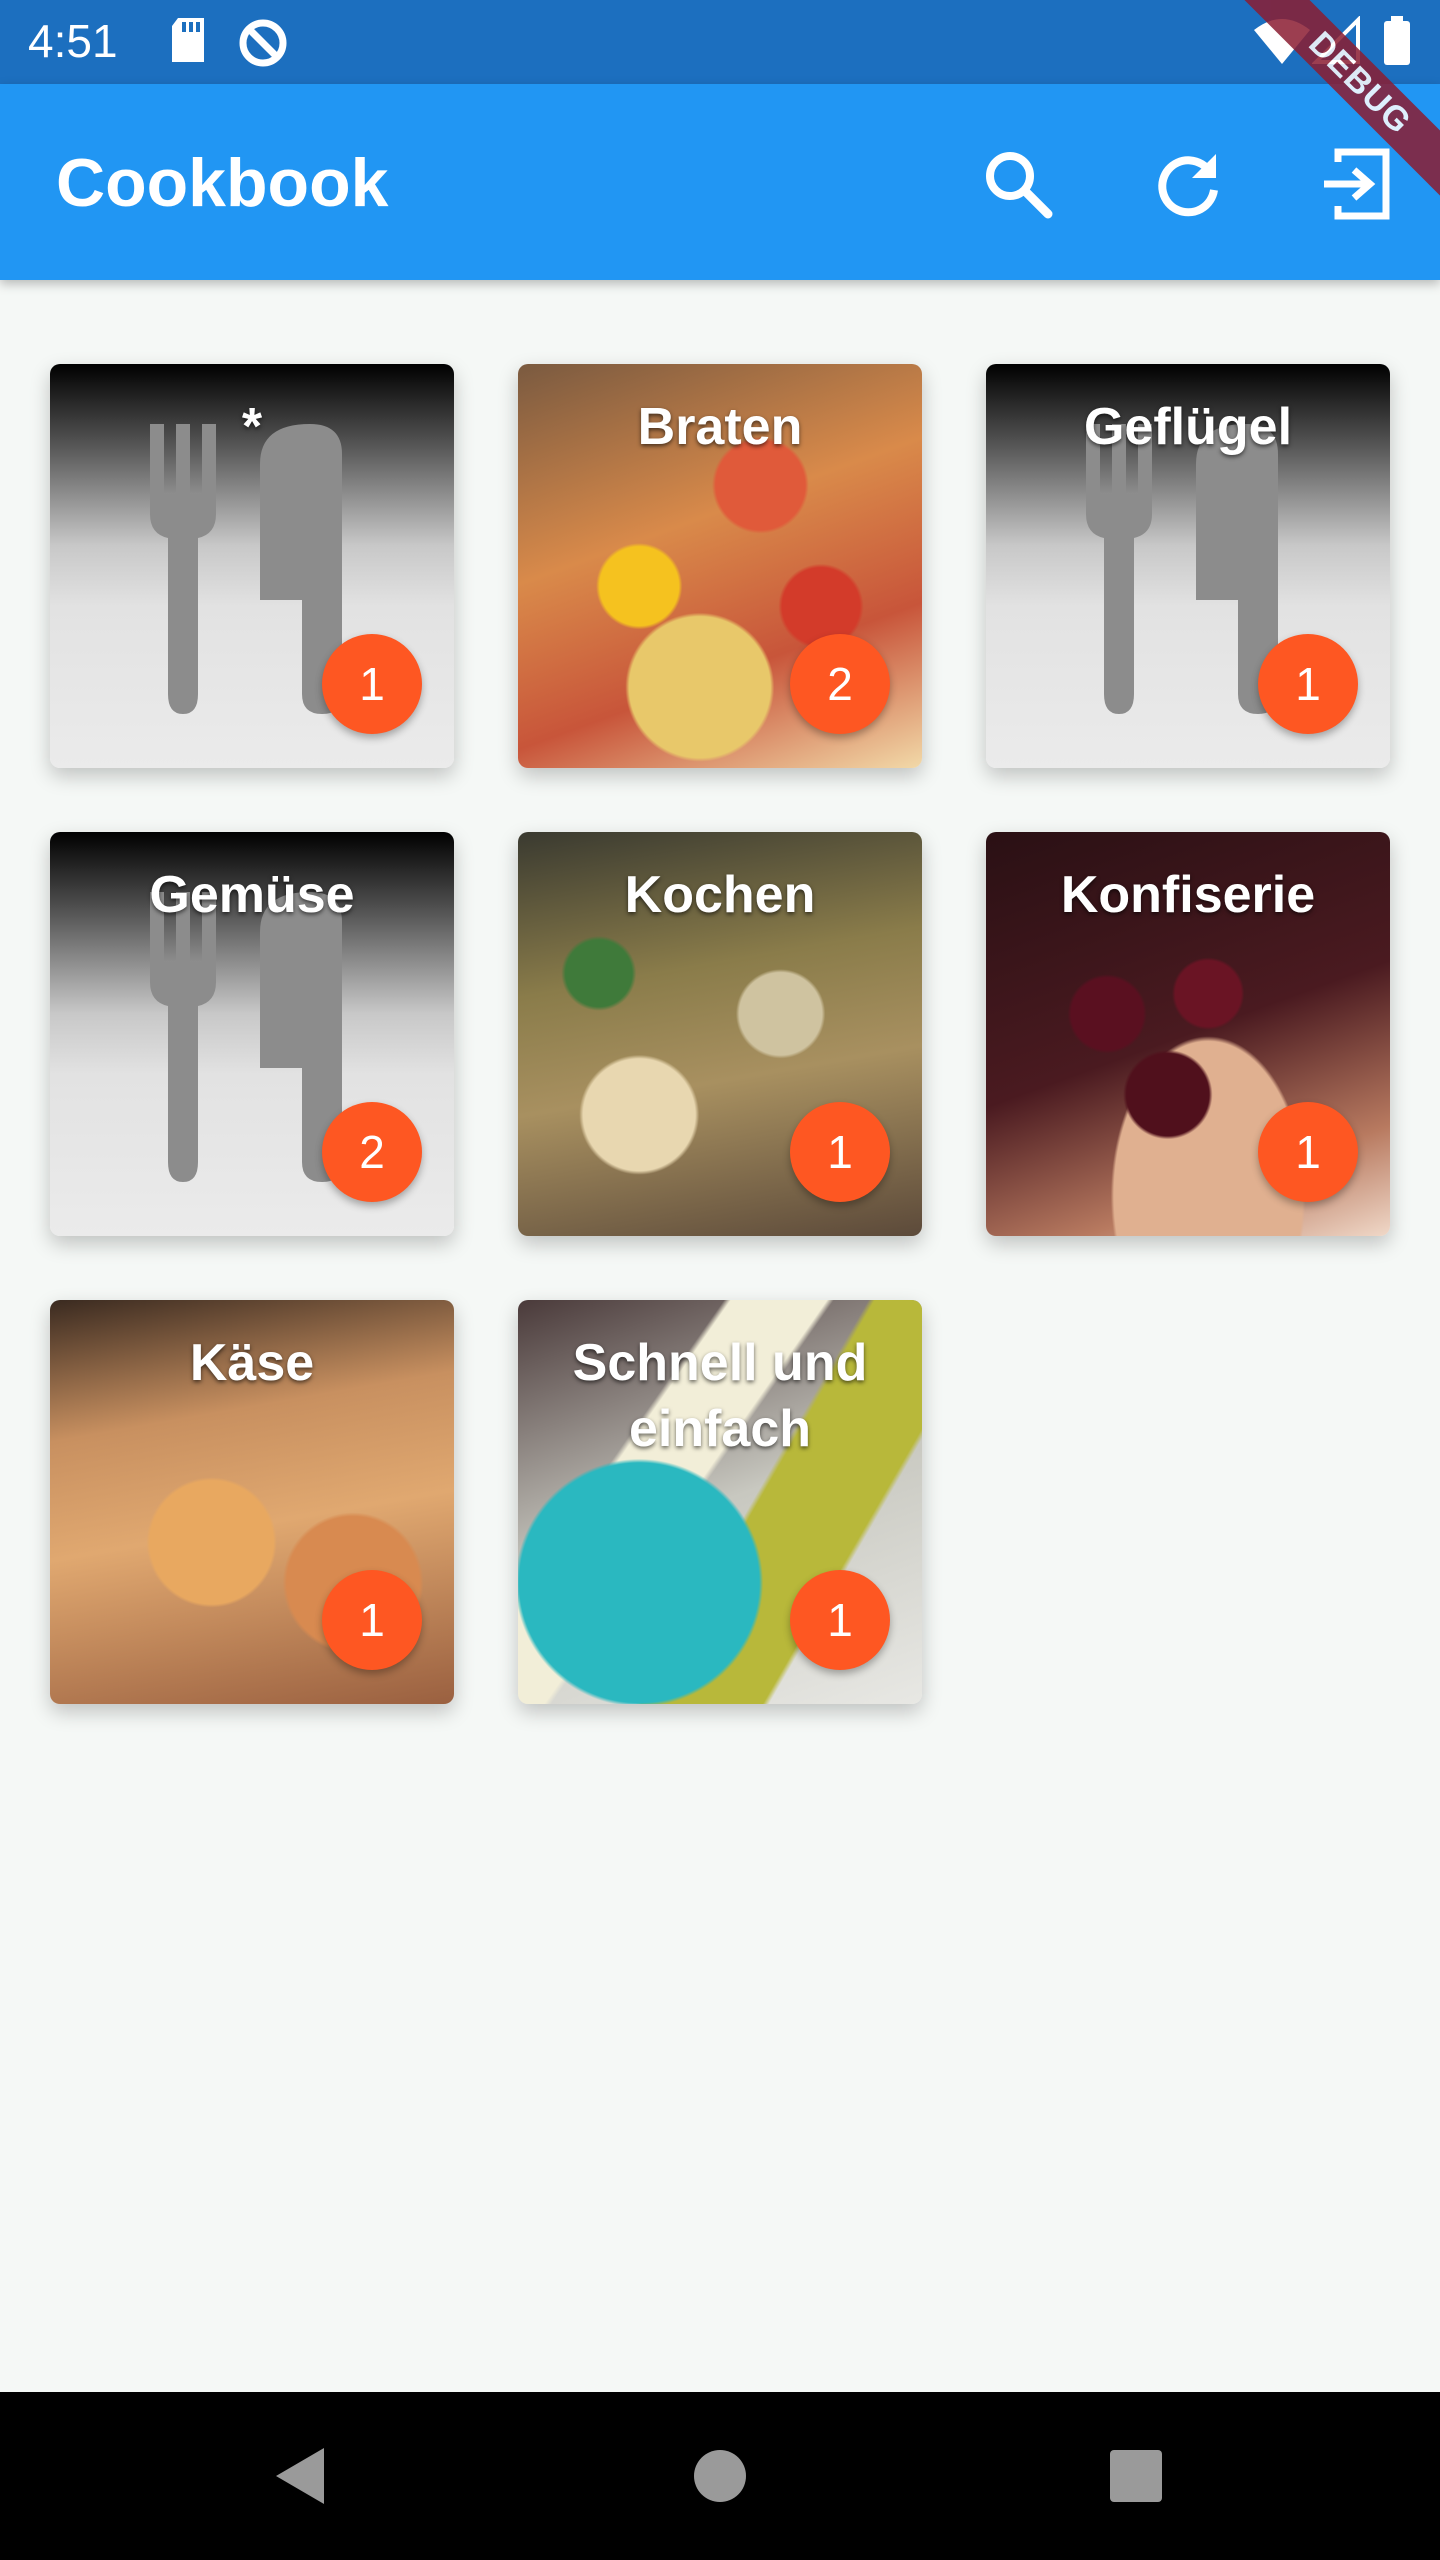 This screenshot has width=1440, height=2560. I want to click on refresh-icon, so click(1188, 184).